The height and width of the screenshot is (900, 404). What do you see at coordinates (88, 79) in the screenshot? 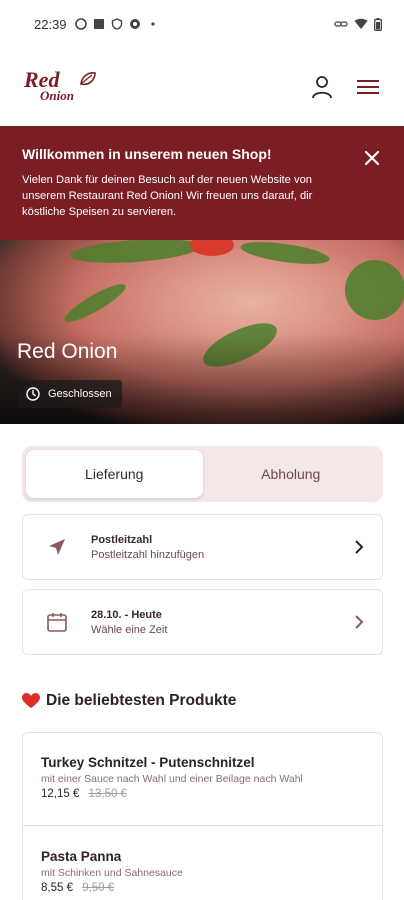
I see `onion-leaf-icon` at bounding box center [88, 79].